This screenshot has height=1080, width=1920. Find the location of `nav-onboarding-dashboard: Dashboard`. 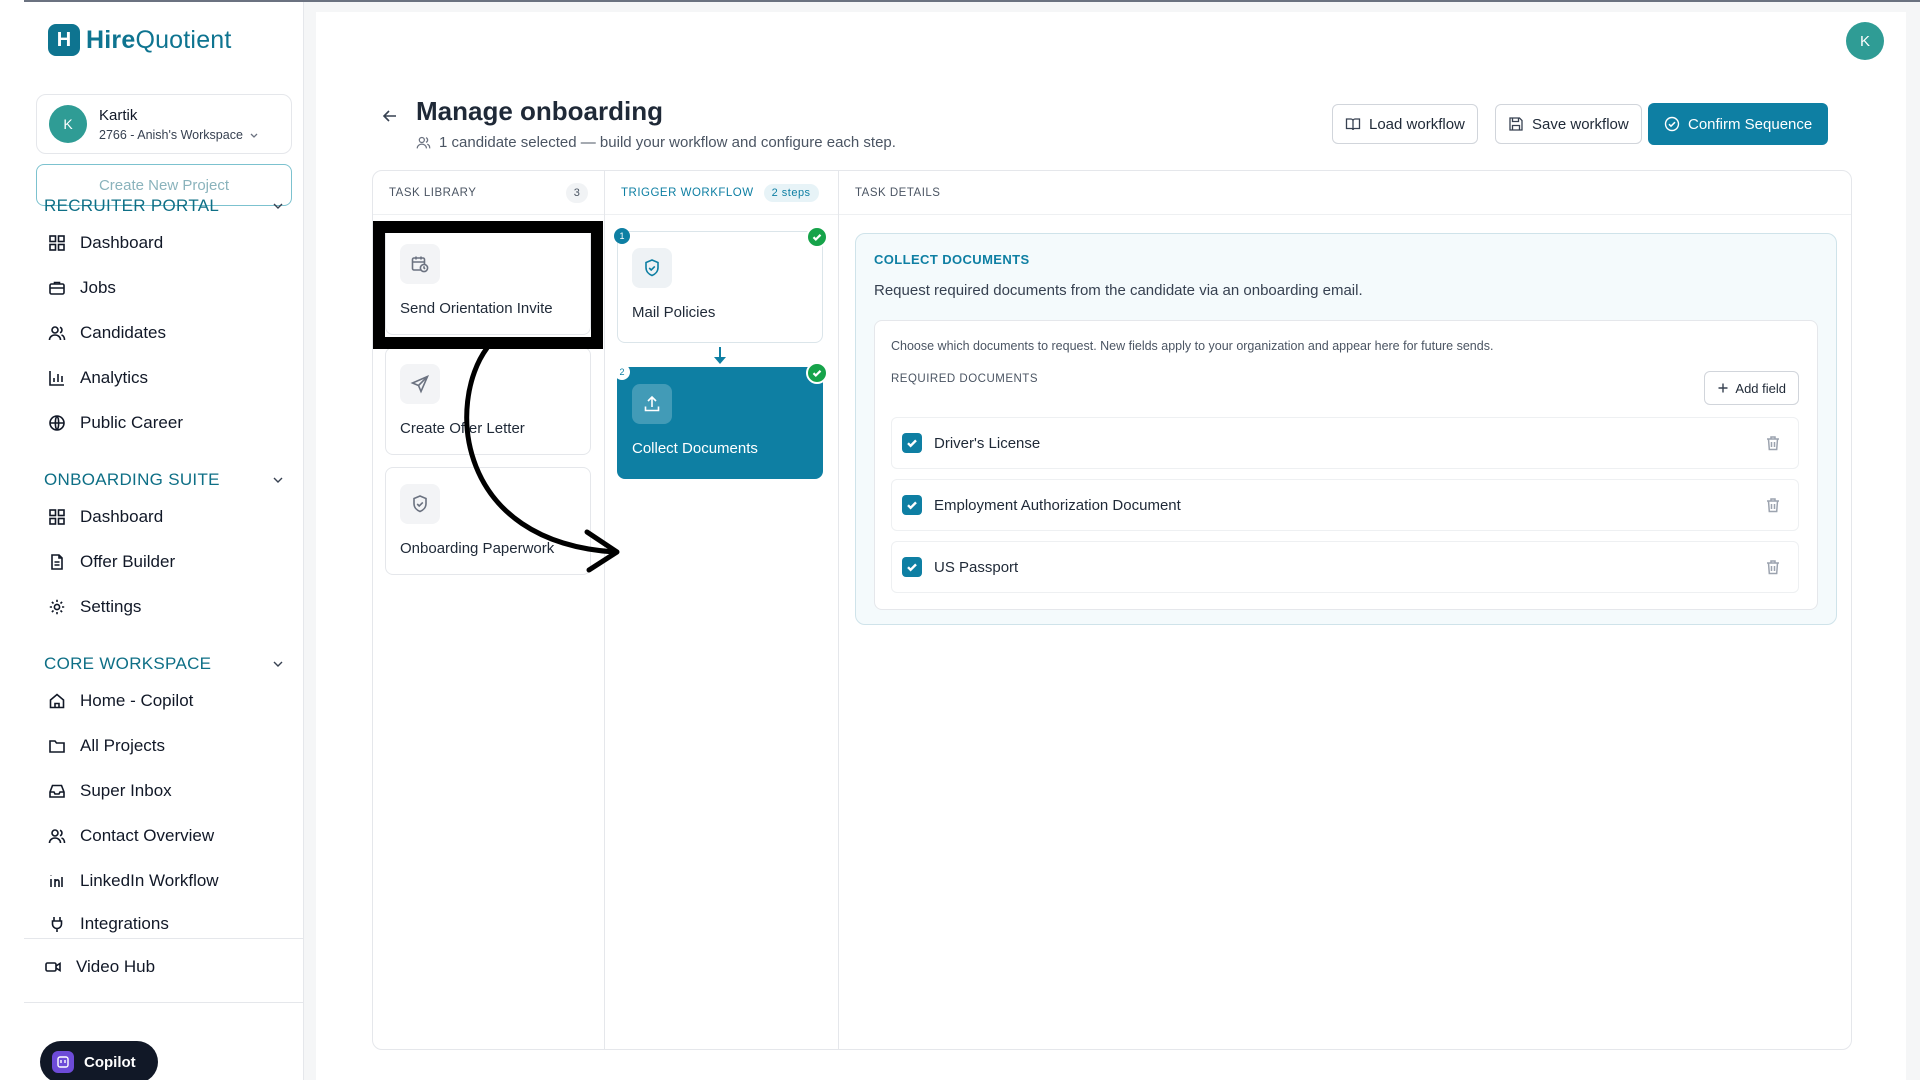

nav-onboarding-dashboard: Dashboard is located at coordinates (163, 517).